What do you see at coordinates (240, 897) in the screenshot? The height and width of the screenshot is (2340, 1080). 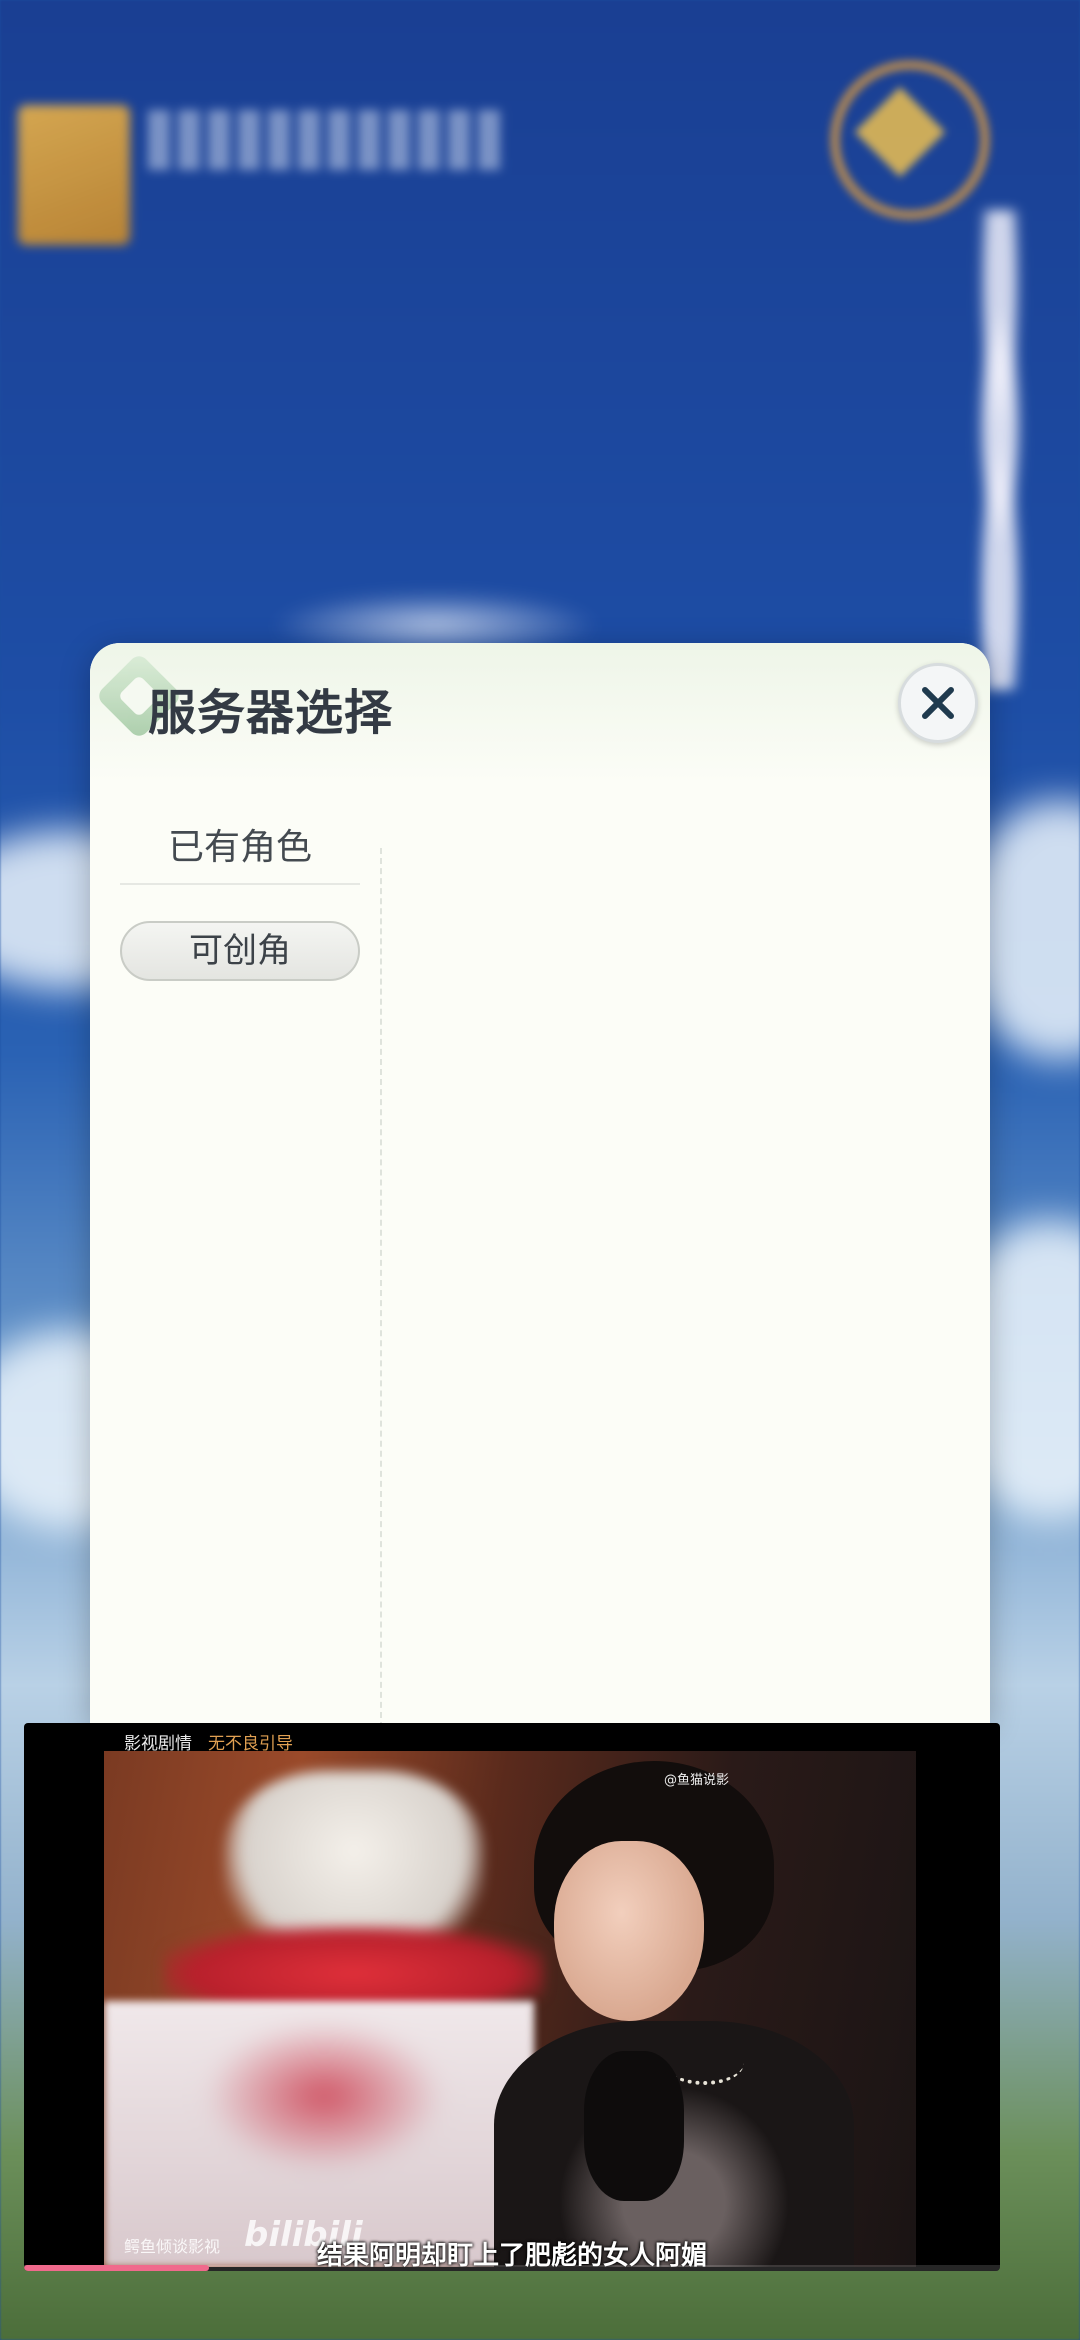 I see `server-tab-sidebar: 已有角色 可创角` at bounding box center [240, 897].